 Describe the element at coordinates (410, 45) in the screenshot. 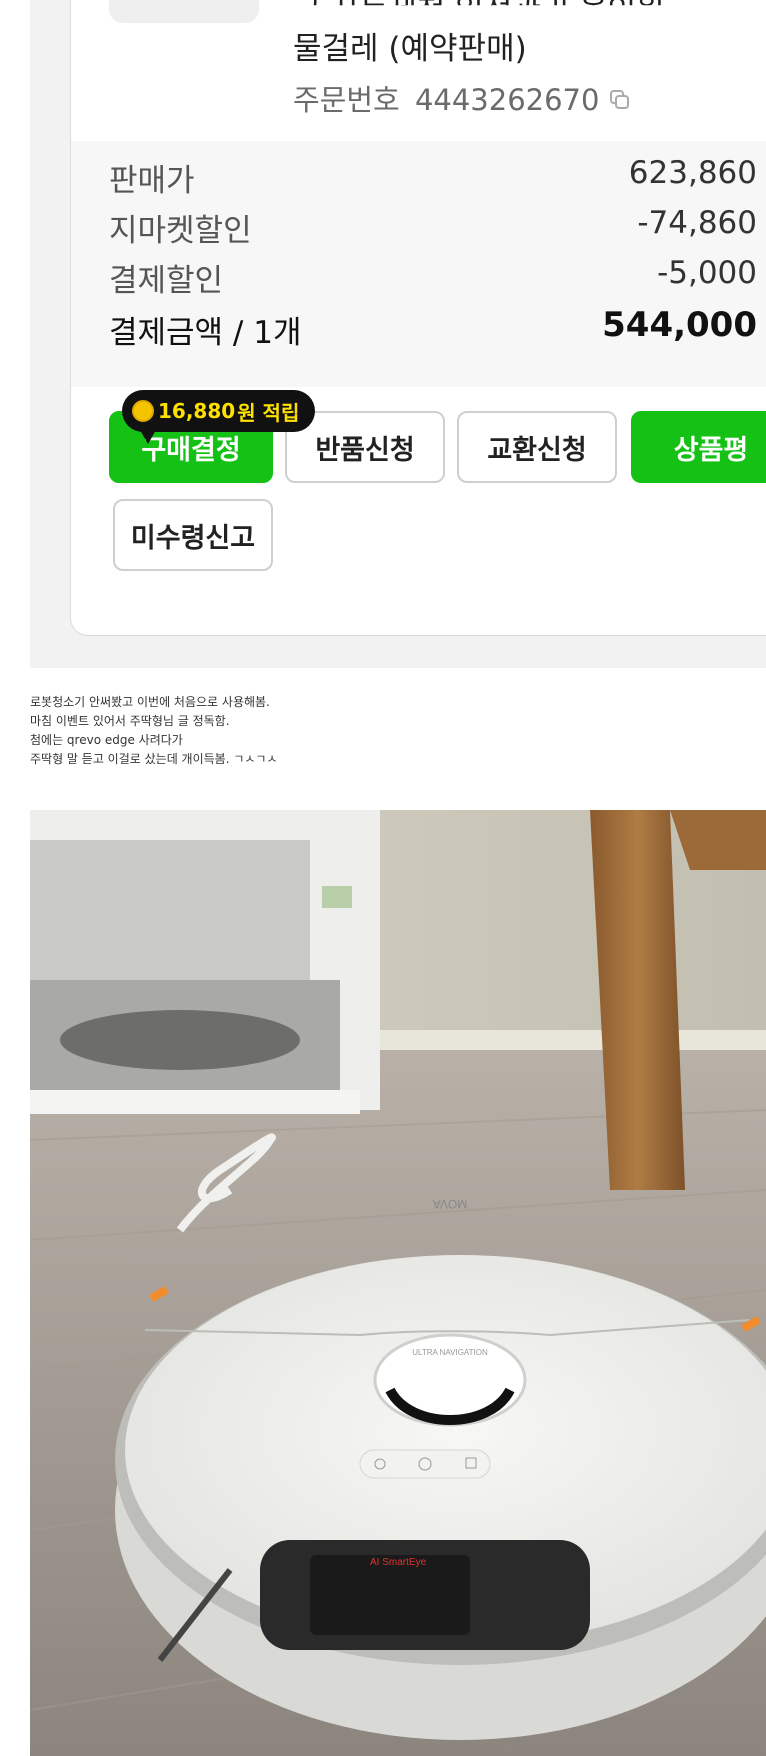

I see `product-name-line2: 물걸레 (예약판매)` at that location.